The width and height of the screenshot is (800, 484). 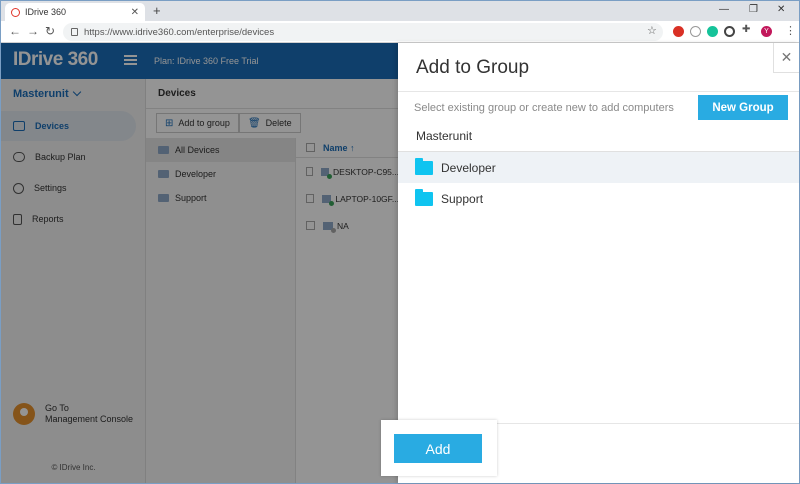 I want to click on panel-title: Add to Group, so click(x=473, y=67).